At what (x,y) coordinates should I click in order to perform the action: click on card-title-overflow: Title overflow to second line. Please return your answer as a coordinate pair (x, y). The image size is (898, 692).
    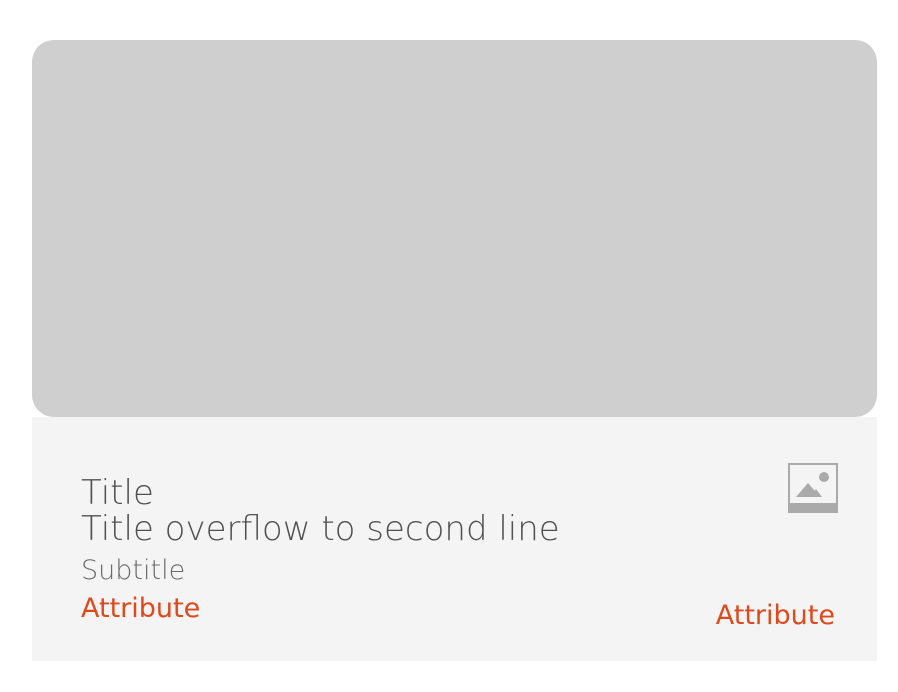
    Looking at the image, I should click on (320, 529).